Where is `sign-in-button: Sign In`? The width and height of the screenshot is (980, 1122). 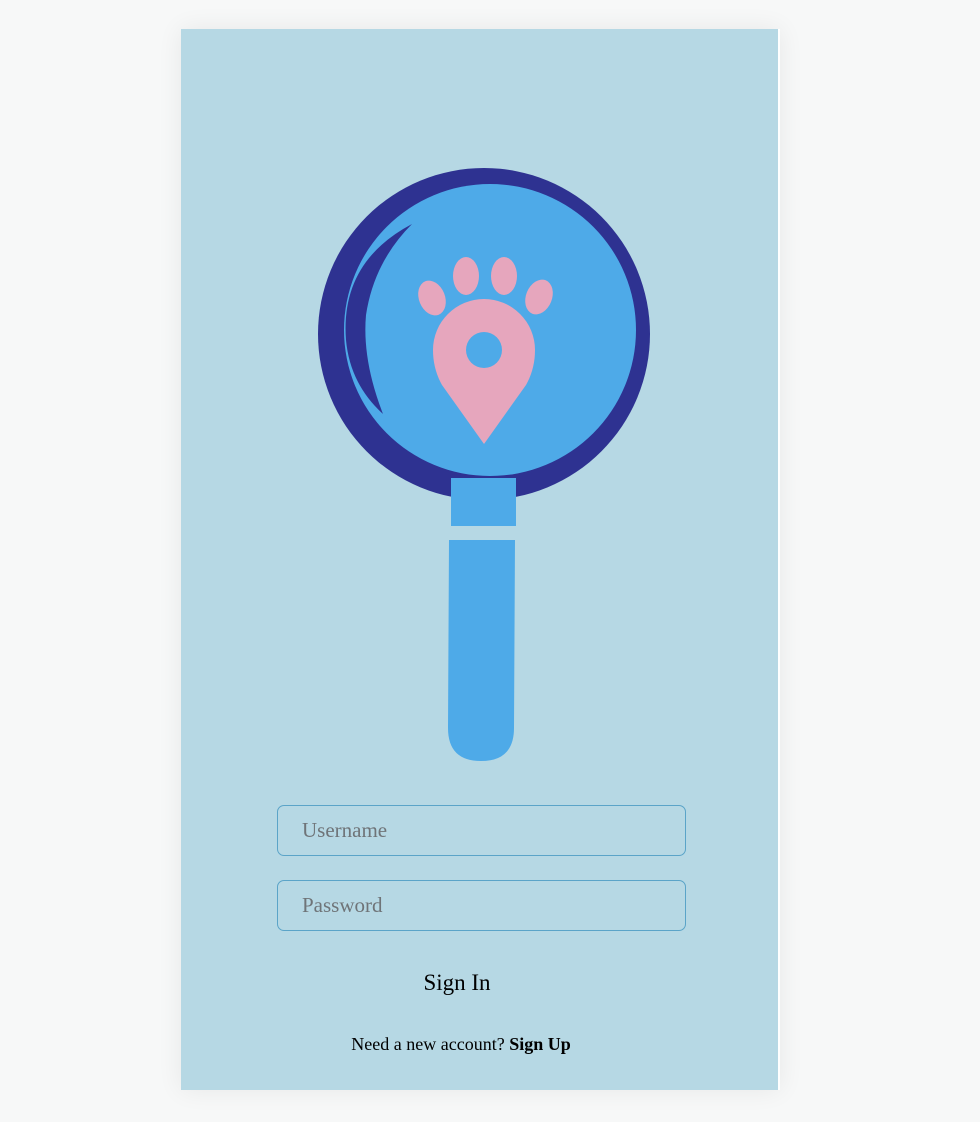
sign-in-button: Sign In is located at coordinates (457, 983).